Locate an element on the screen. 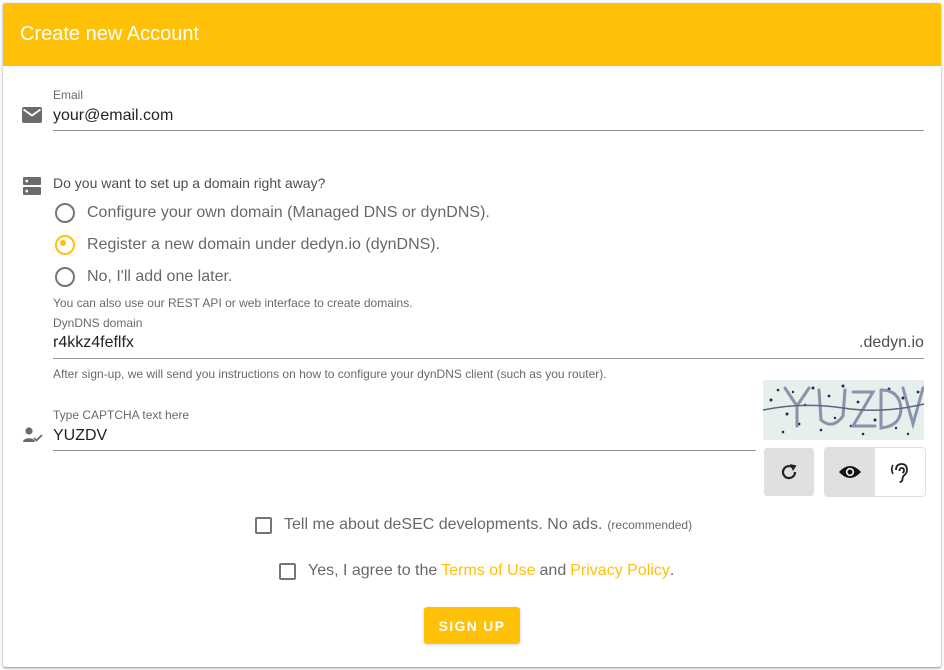 Image resolution: width=944 pixels, height=670 pixels. terms-suffix: . is located at coordinates (672, 570).